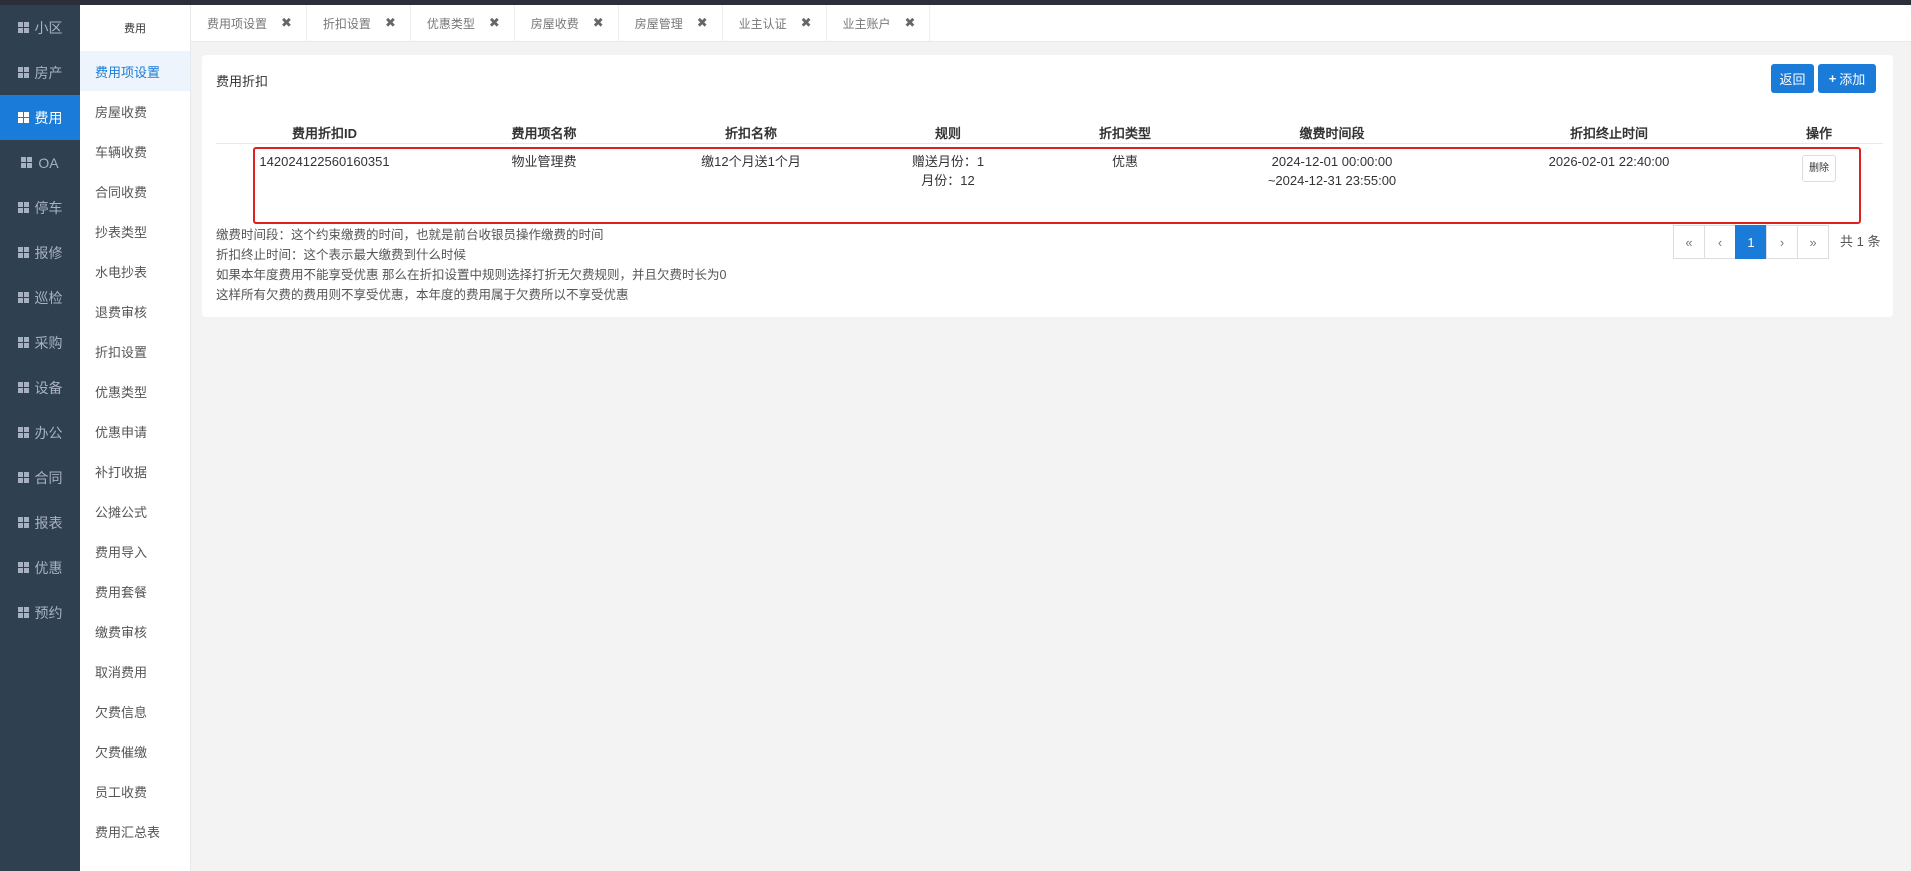 The width and height of the screenshot is (1911, 871). I want to click on tab-label: 费用项设置, so click(237, 23).